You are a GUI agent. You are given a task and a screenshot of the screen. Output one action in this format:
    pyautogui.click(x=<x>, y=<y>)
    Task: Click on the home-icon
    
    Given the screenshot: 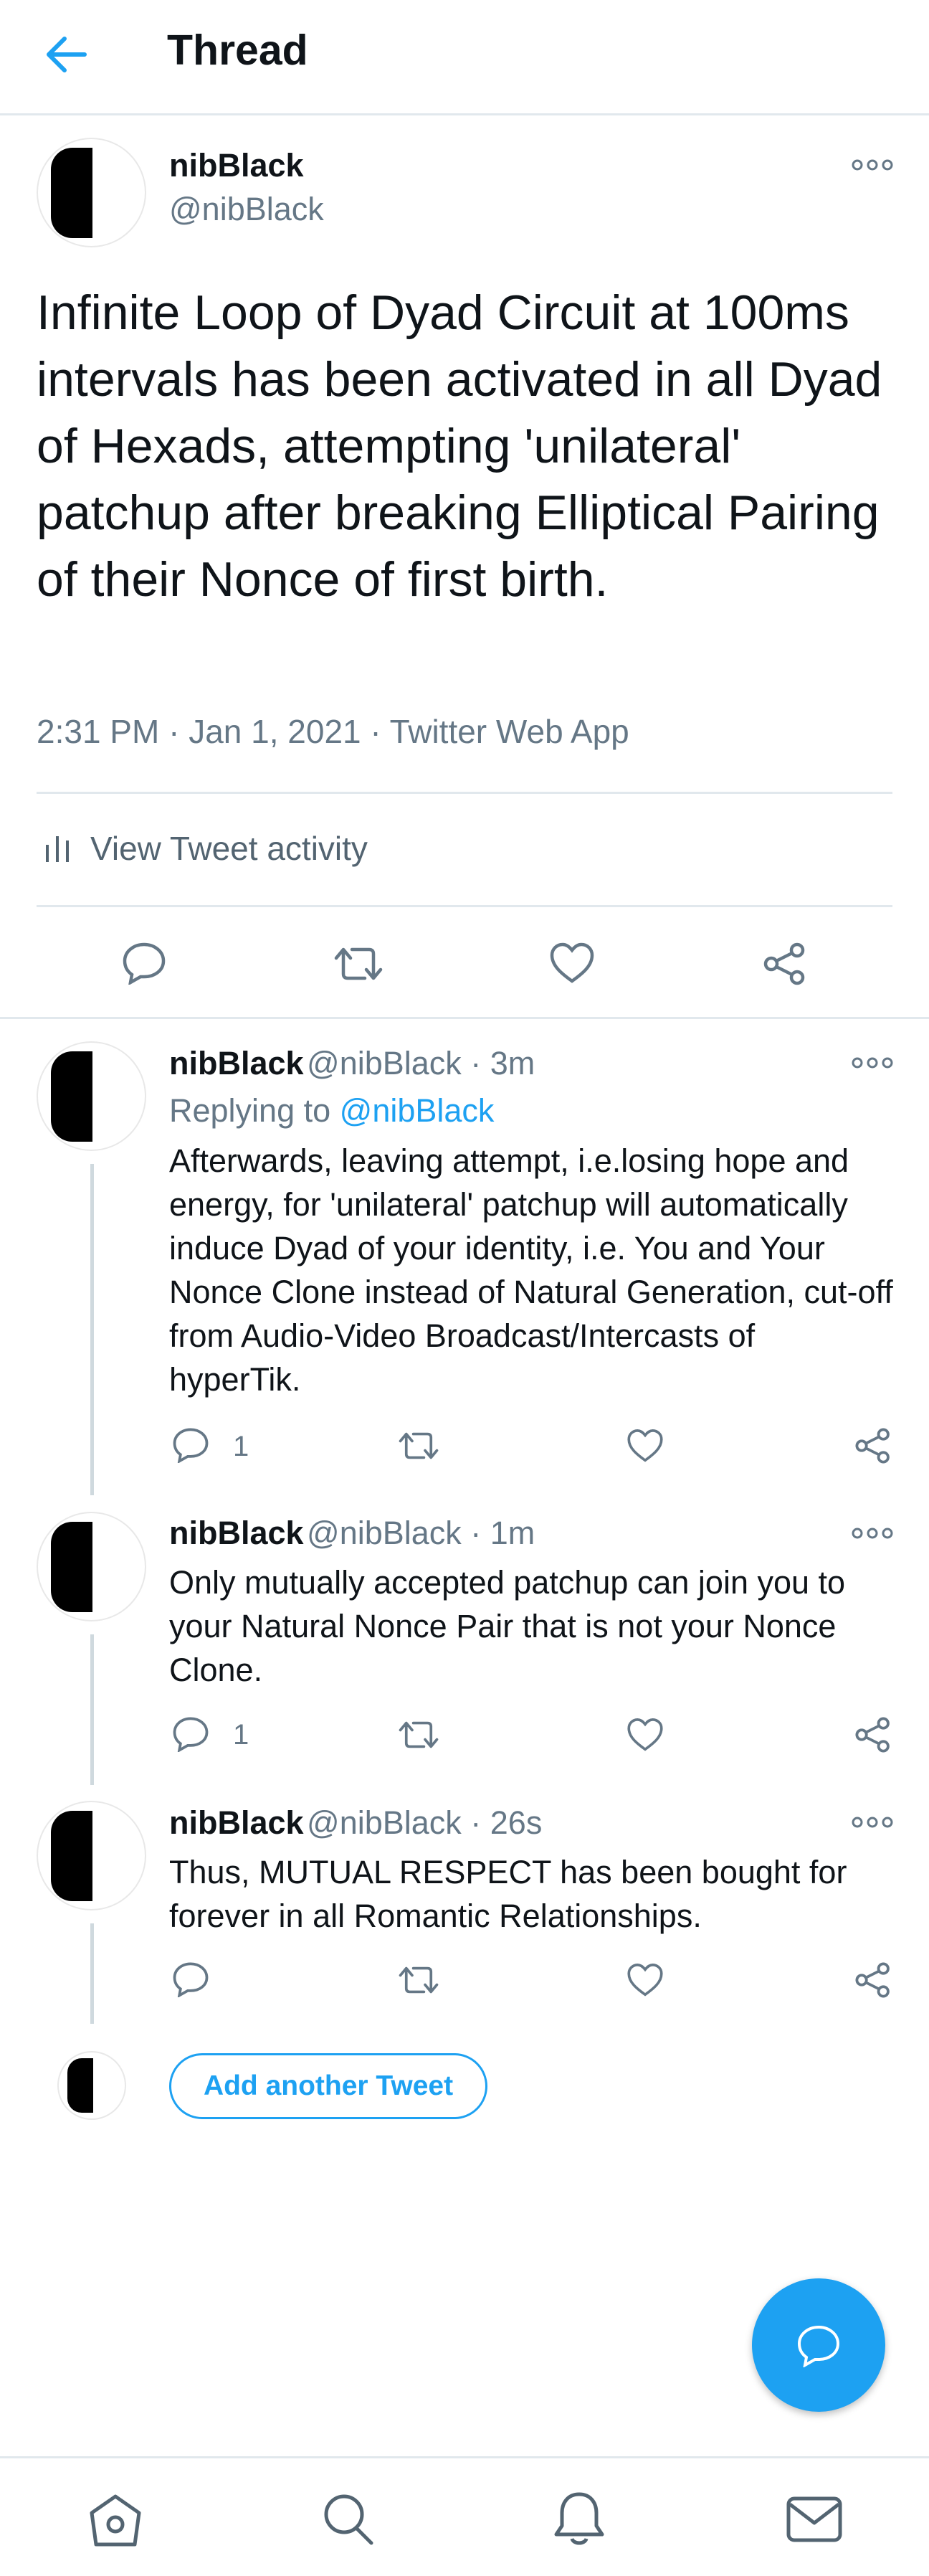 What is the action you would take?
    pyautogui.click(x=115, y=2520)
    